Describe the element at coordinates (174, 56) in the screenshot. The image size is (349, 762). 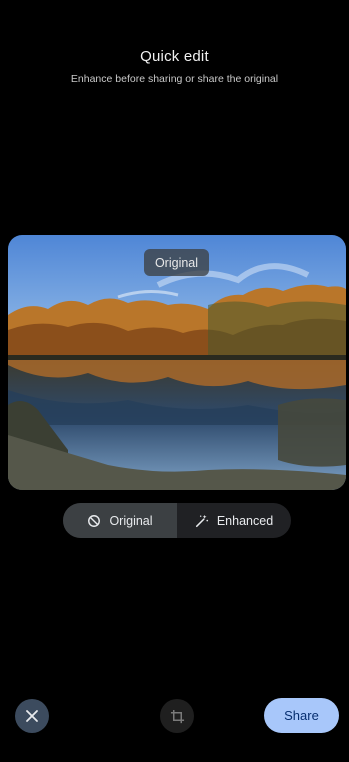
I see `page-title: Quick edit` at that location.